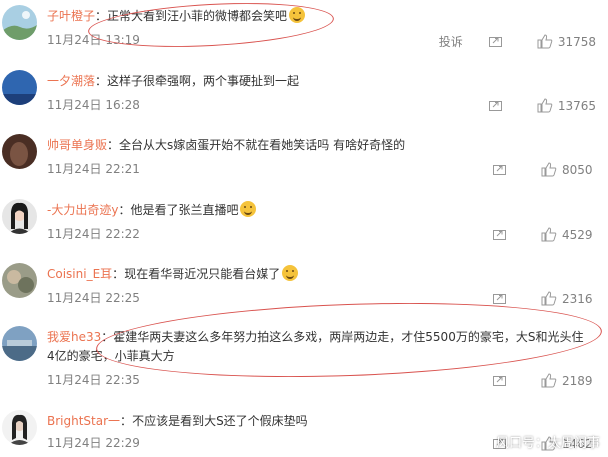 The height and width of the screenshot is (457, 608). Describe the element at coordinates (93, 443) in the screenshot. I see `comment-time: 11月24日 22:29` at that location.